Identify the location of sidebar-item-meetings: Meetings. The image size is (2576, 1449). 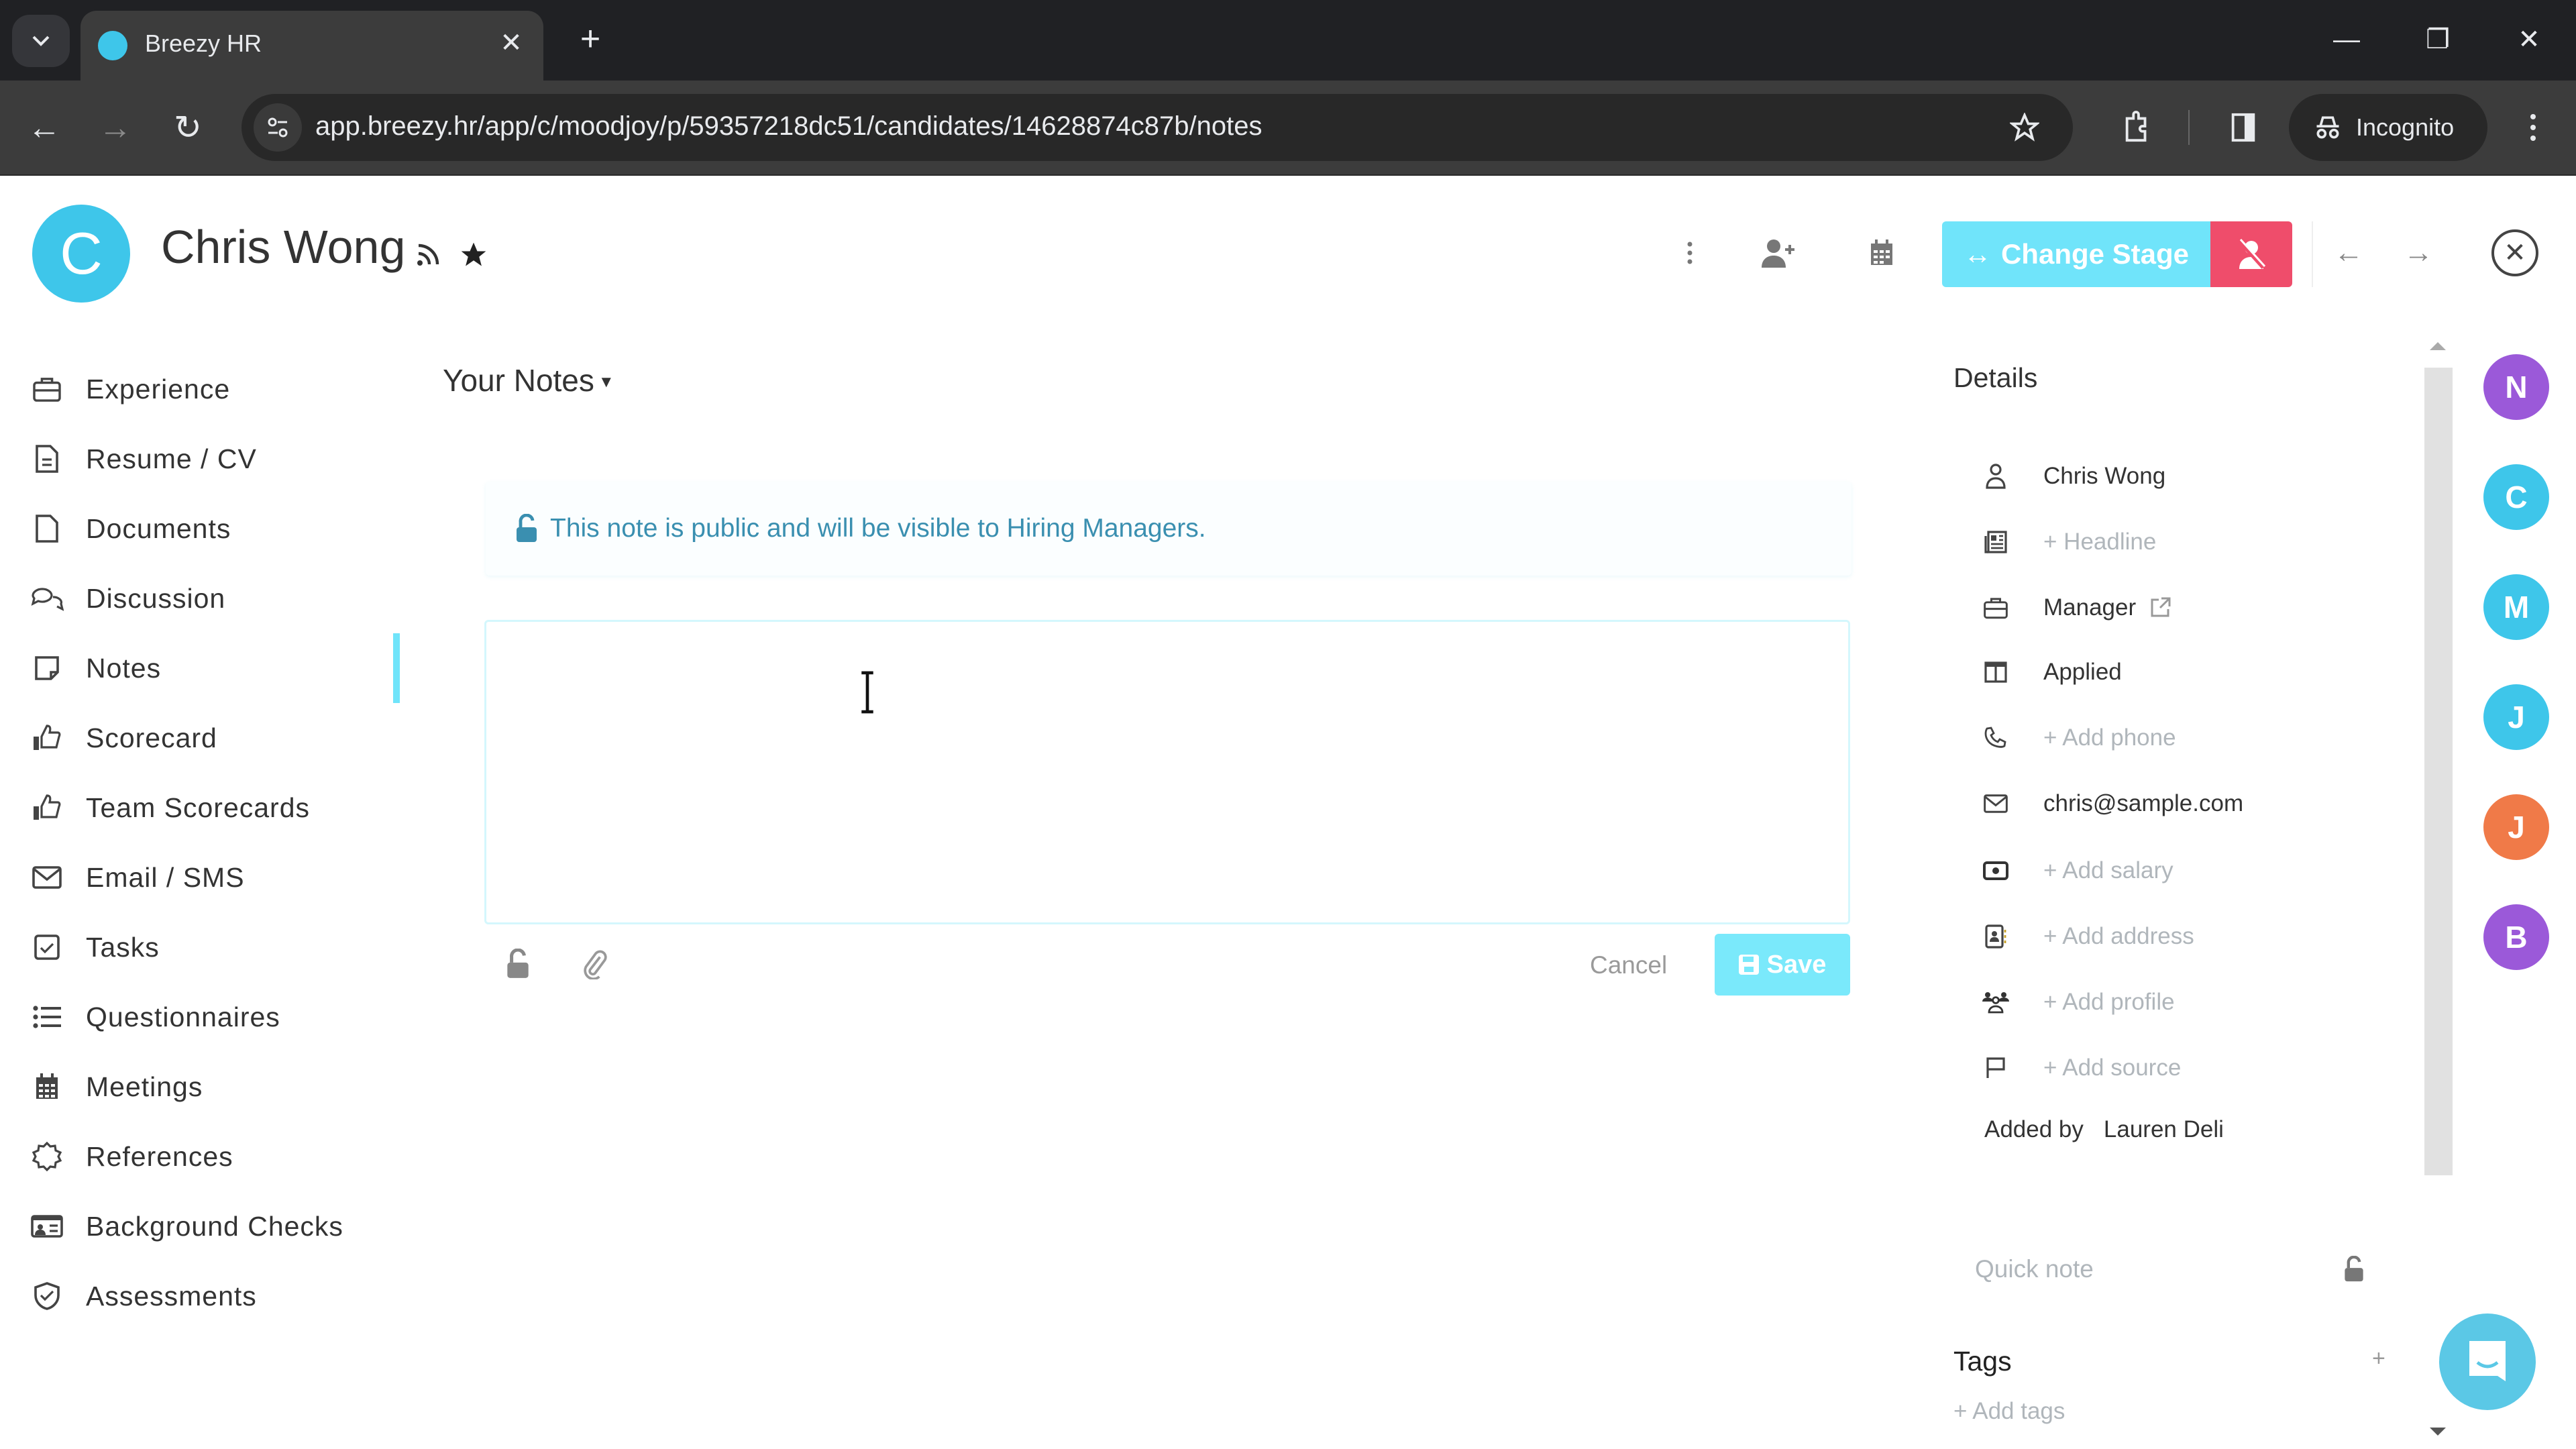
(211, 1087).